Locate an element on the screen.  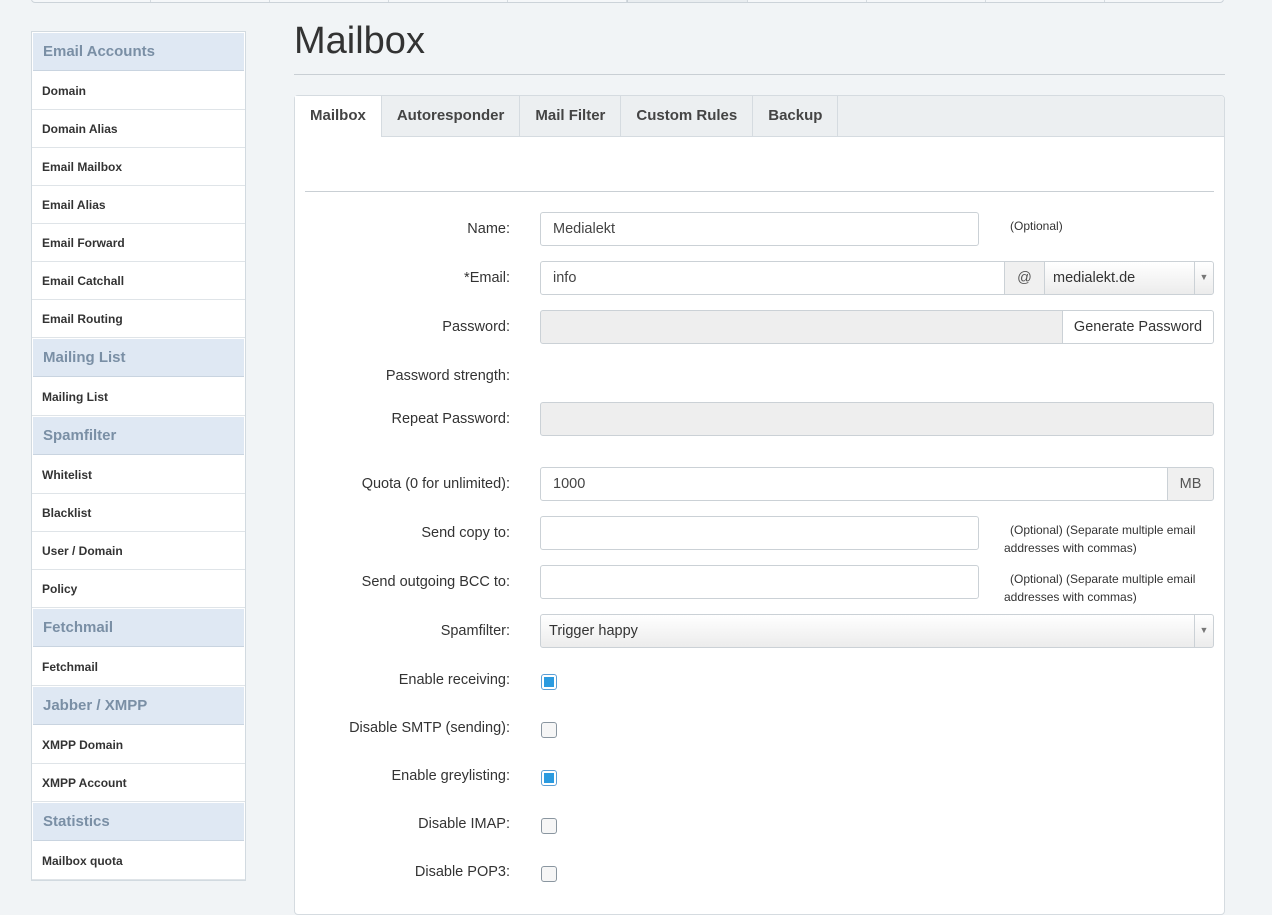
generate-password-button: Generate Password is located at coordinates (1138, 327).